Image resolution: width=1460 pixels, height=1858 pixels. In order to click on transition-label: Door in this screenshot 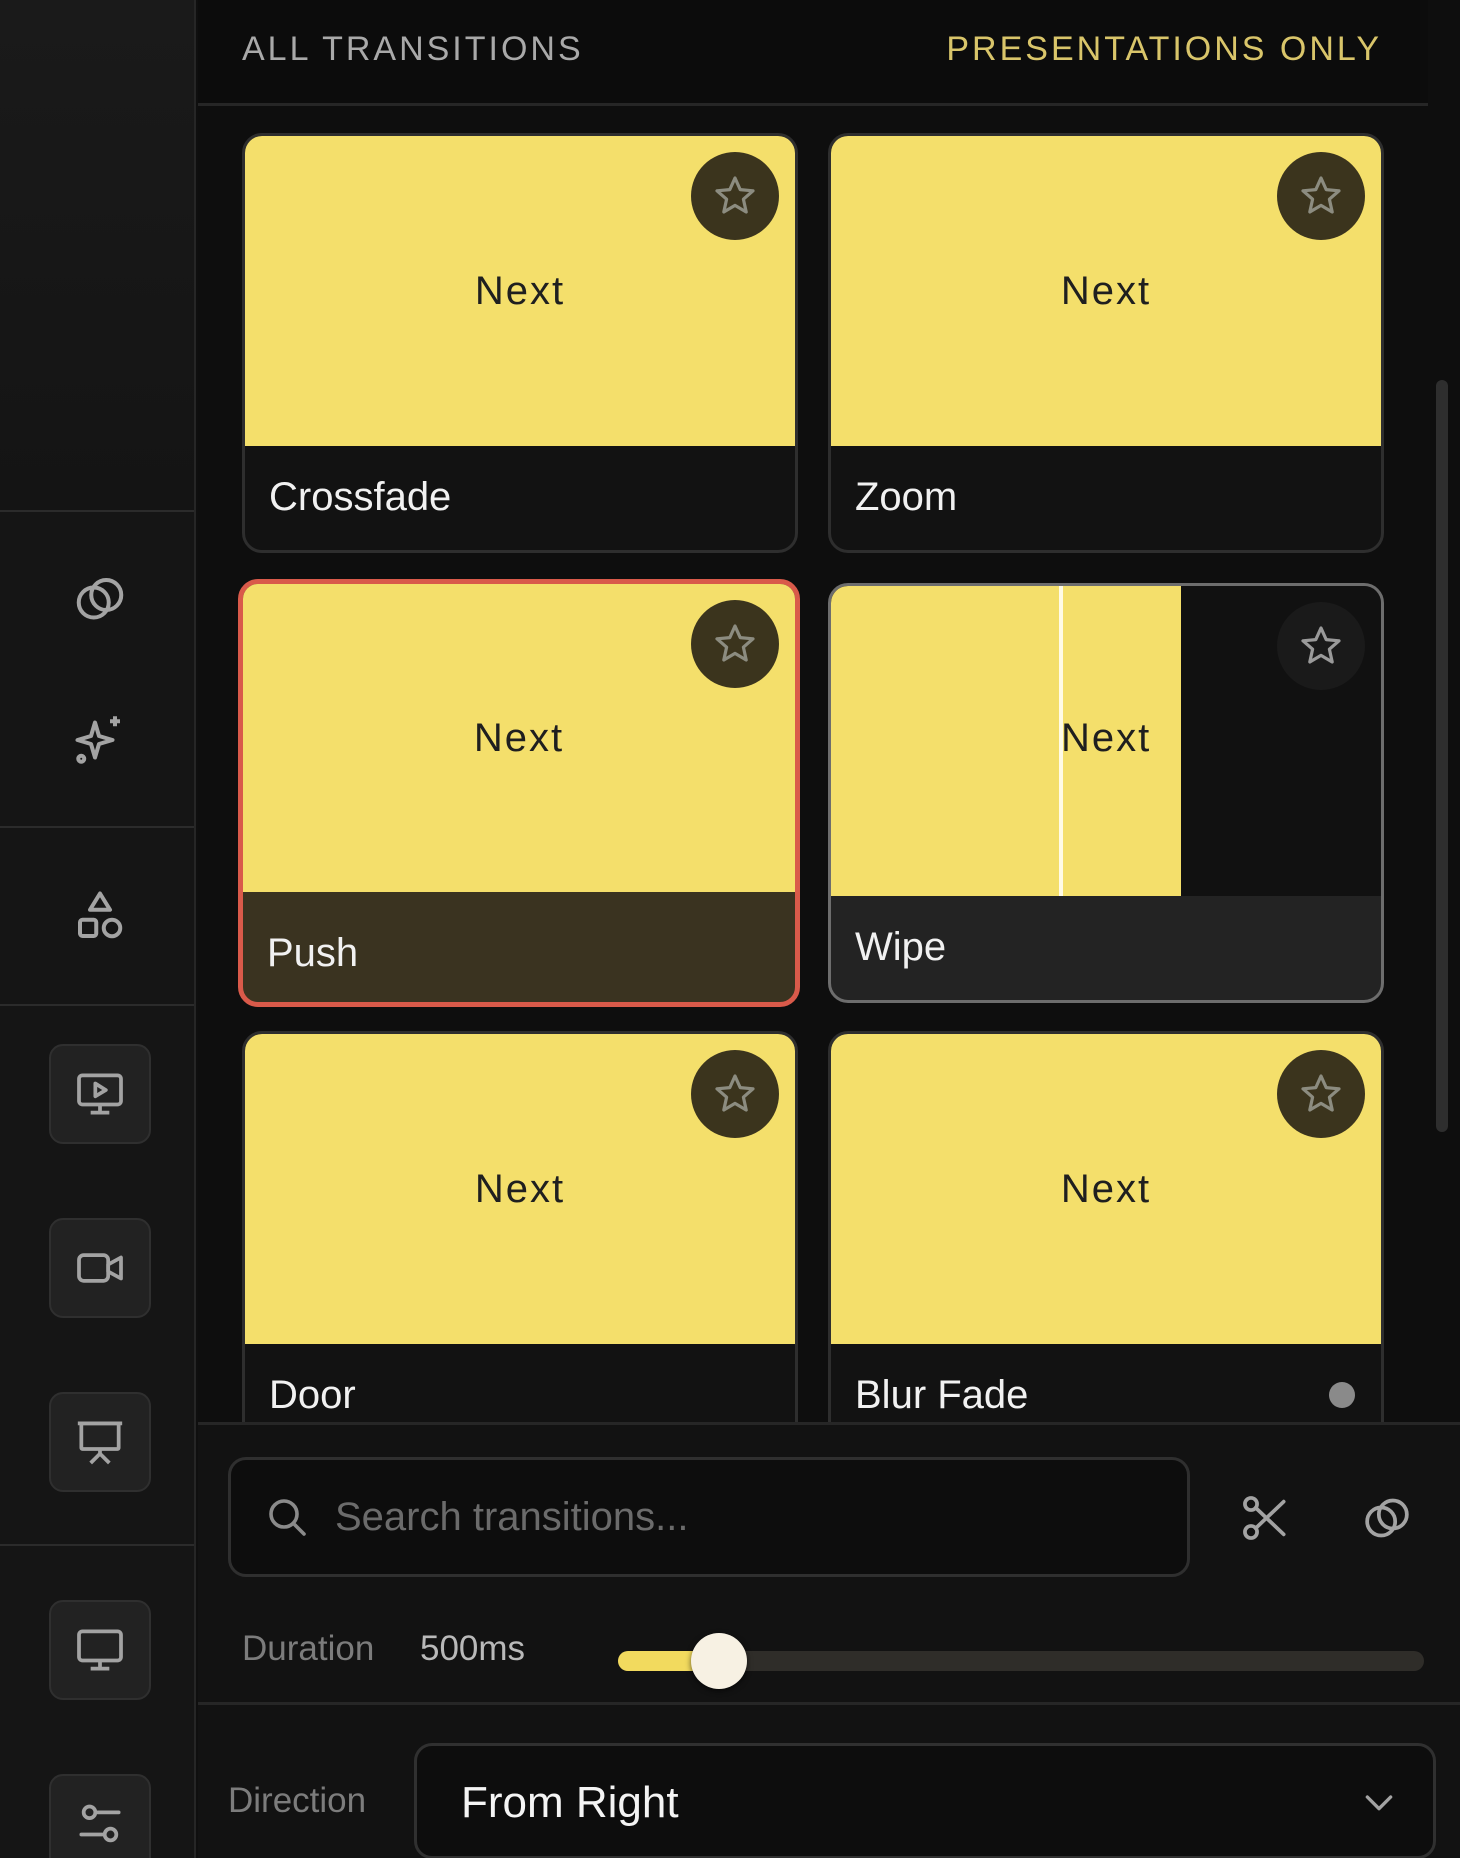, I will do `click(312, 1395)`.